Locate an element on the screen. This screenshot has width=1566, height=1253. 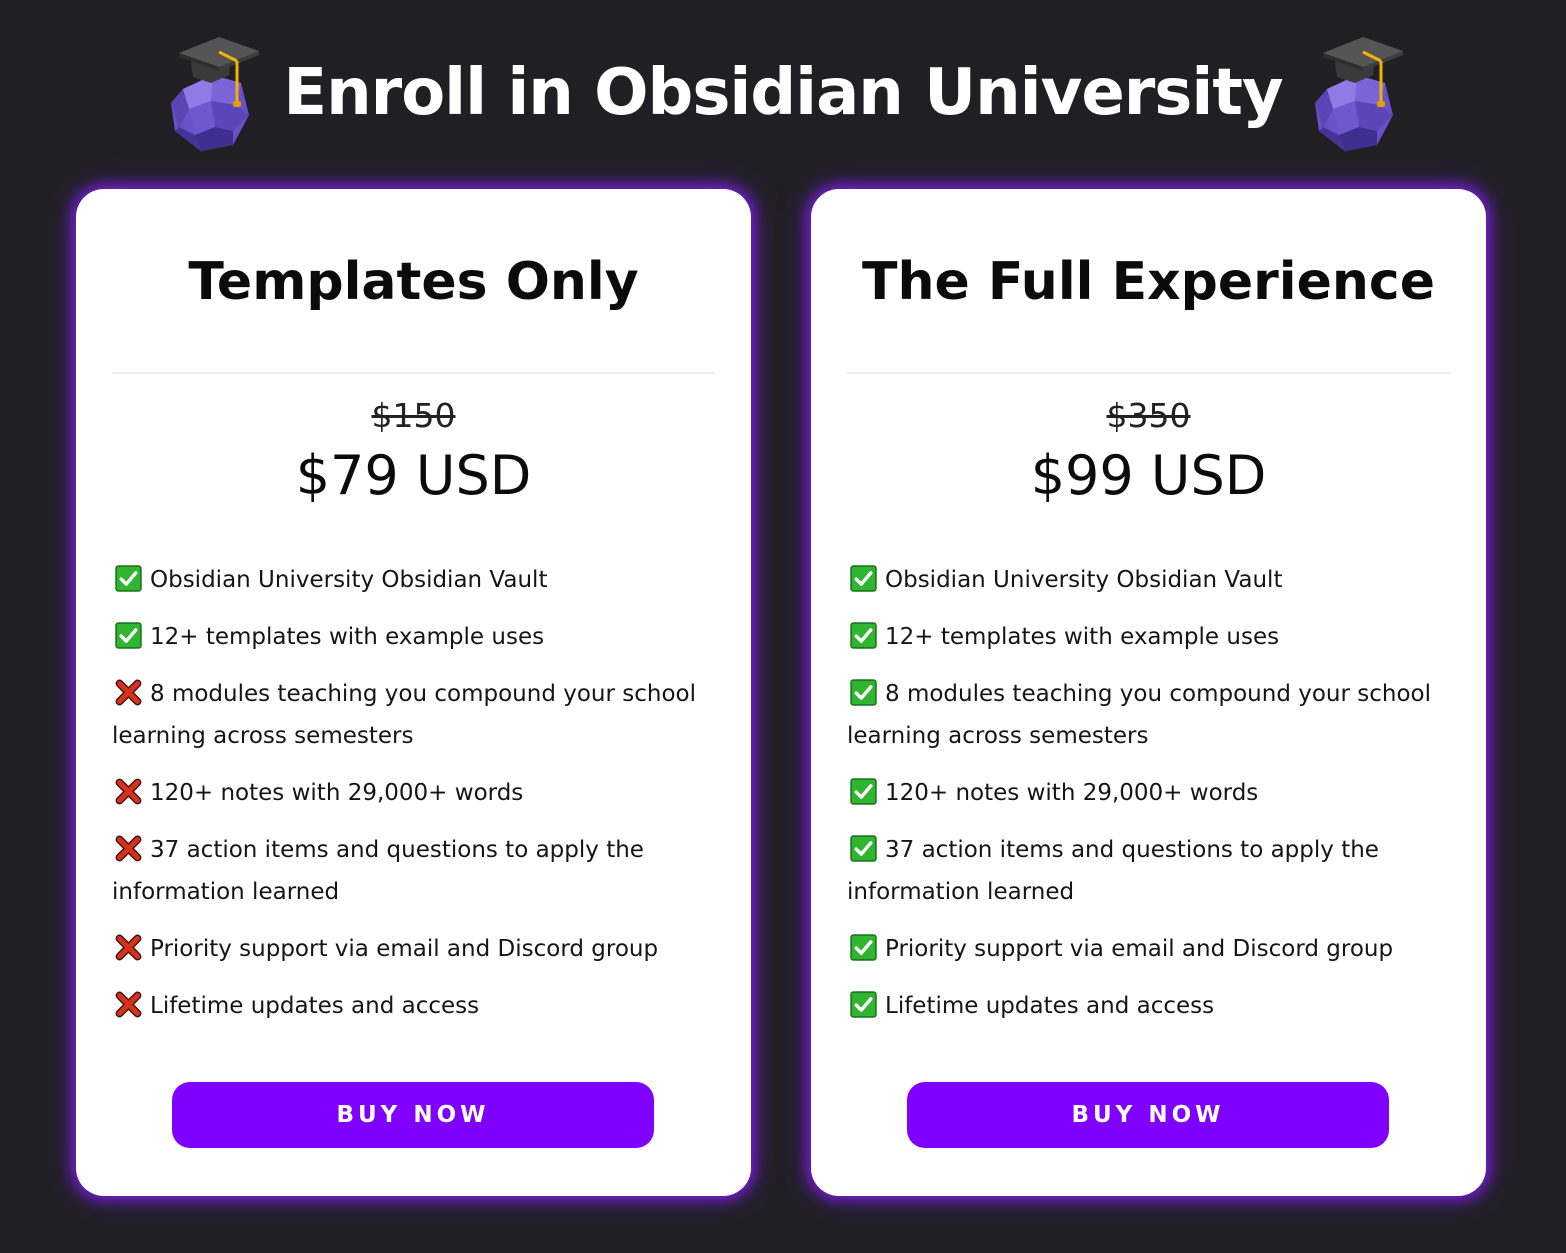
page-title: Enroll in Obsidian University is located at coordinates (783, 93).